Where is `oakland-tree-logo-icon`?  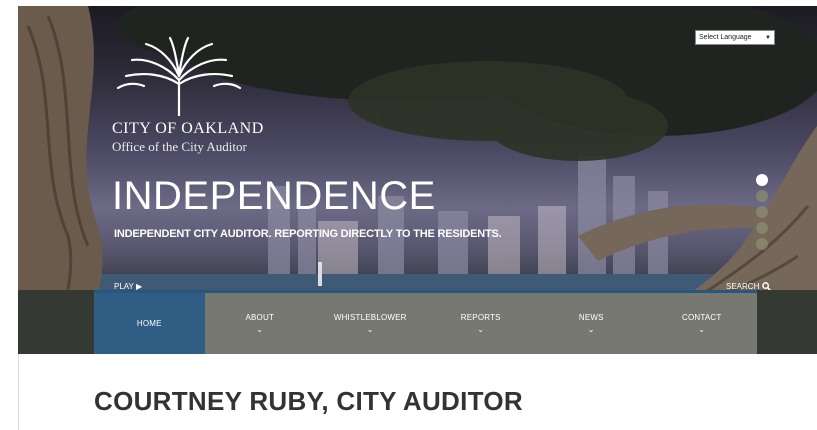
oakland-tree-logo-icon is located at coordinates (179, 76).